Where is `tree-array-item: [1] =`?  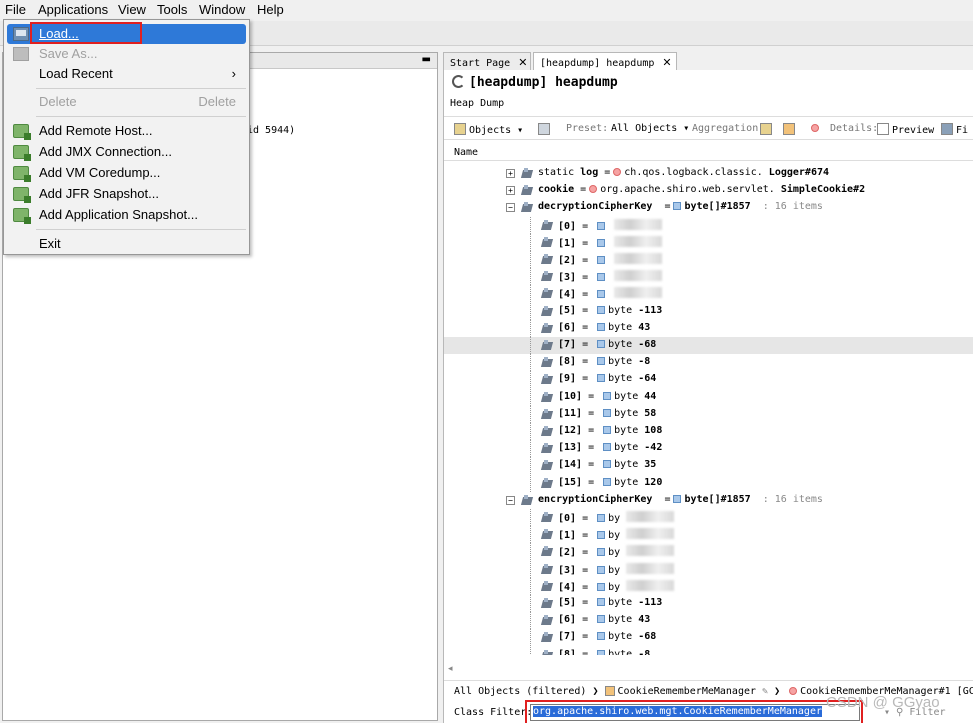
tree-array-item: [1] = is located at coordinates (708, 242).